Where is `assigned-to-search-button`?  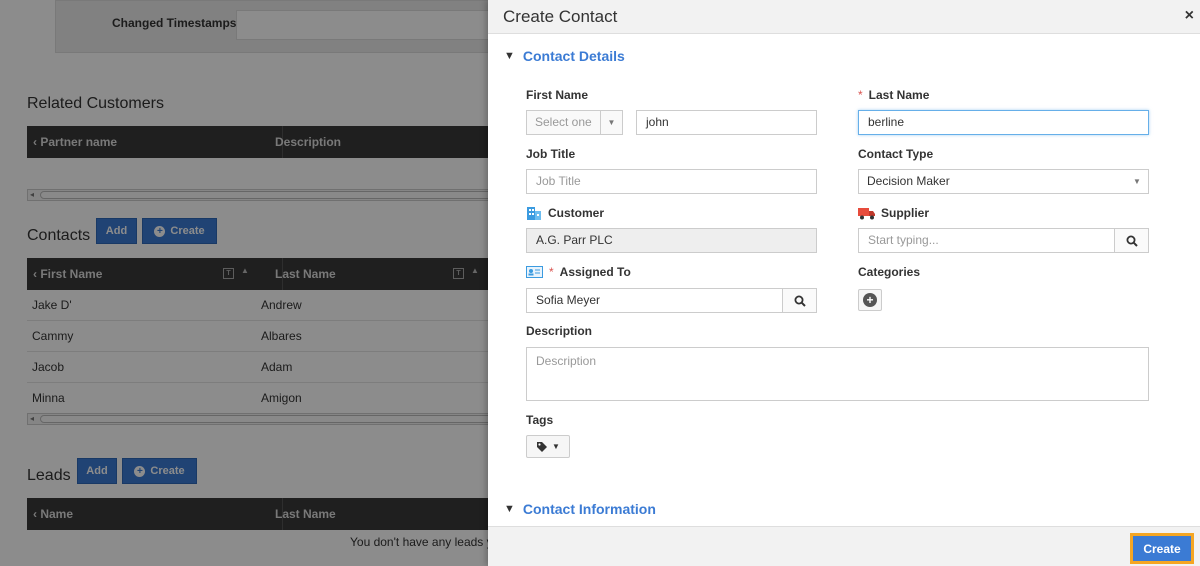
assigned-to-search-button is located at coordinates (799, 300).